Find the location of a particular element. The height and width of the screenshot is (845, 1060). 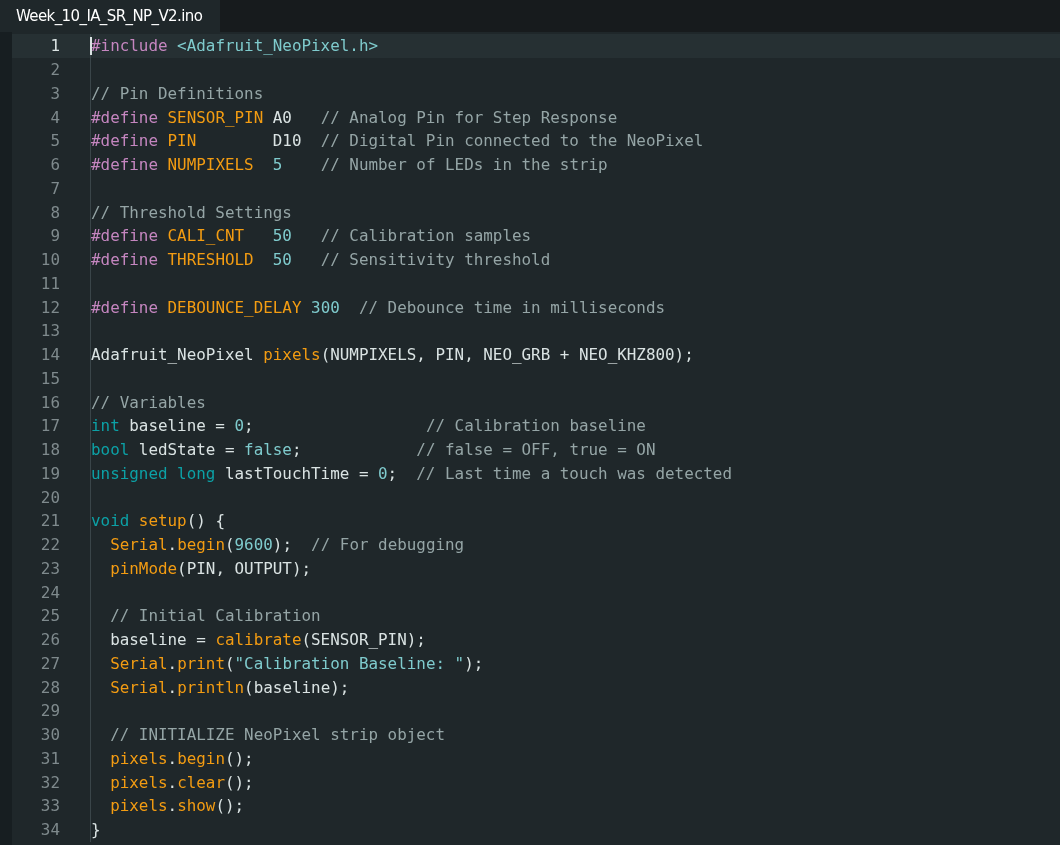

line-number: 17 is located at coordinates (49, 426).